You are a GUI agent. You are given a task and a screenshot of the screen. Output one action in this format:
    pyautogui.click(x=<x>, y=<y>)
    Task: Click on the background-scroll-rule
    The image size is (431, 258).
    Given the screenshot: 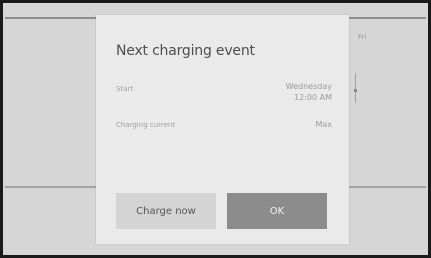 What is the action you would take?
    pyautogui.click(x=355, y=88)
    